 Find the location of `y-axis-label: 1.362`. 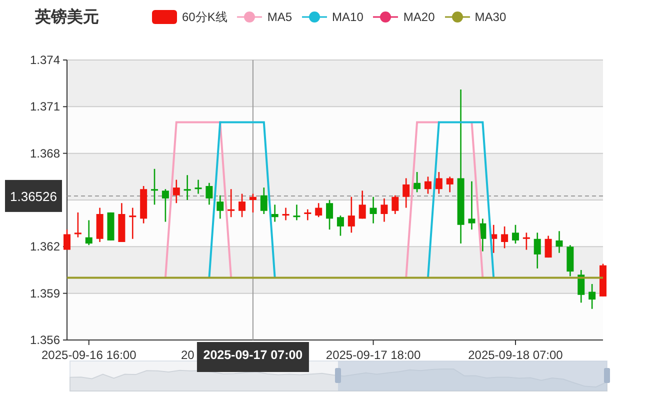

y-axis-label: 1.362 is located at coordinates (45, 247).